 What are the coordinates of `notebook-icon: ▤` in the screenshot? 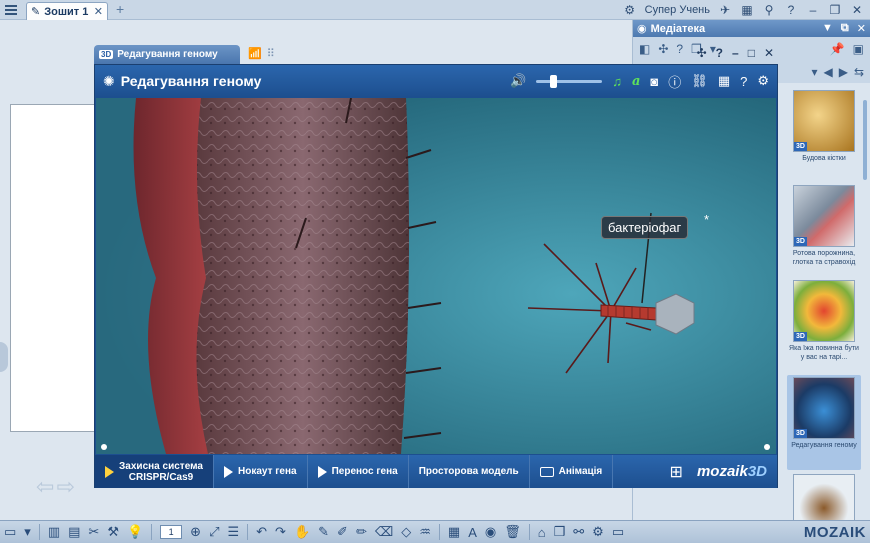 It's located at (74, 532).